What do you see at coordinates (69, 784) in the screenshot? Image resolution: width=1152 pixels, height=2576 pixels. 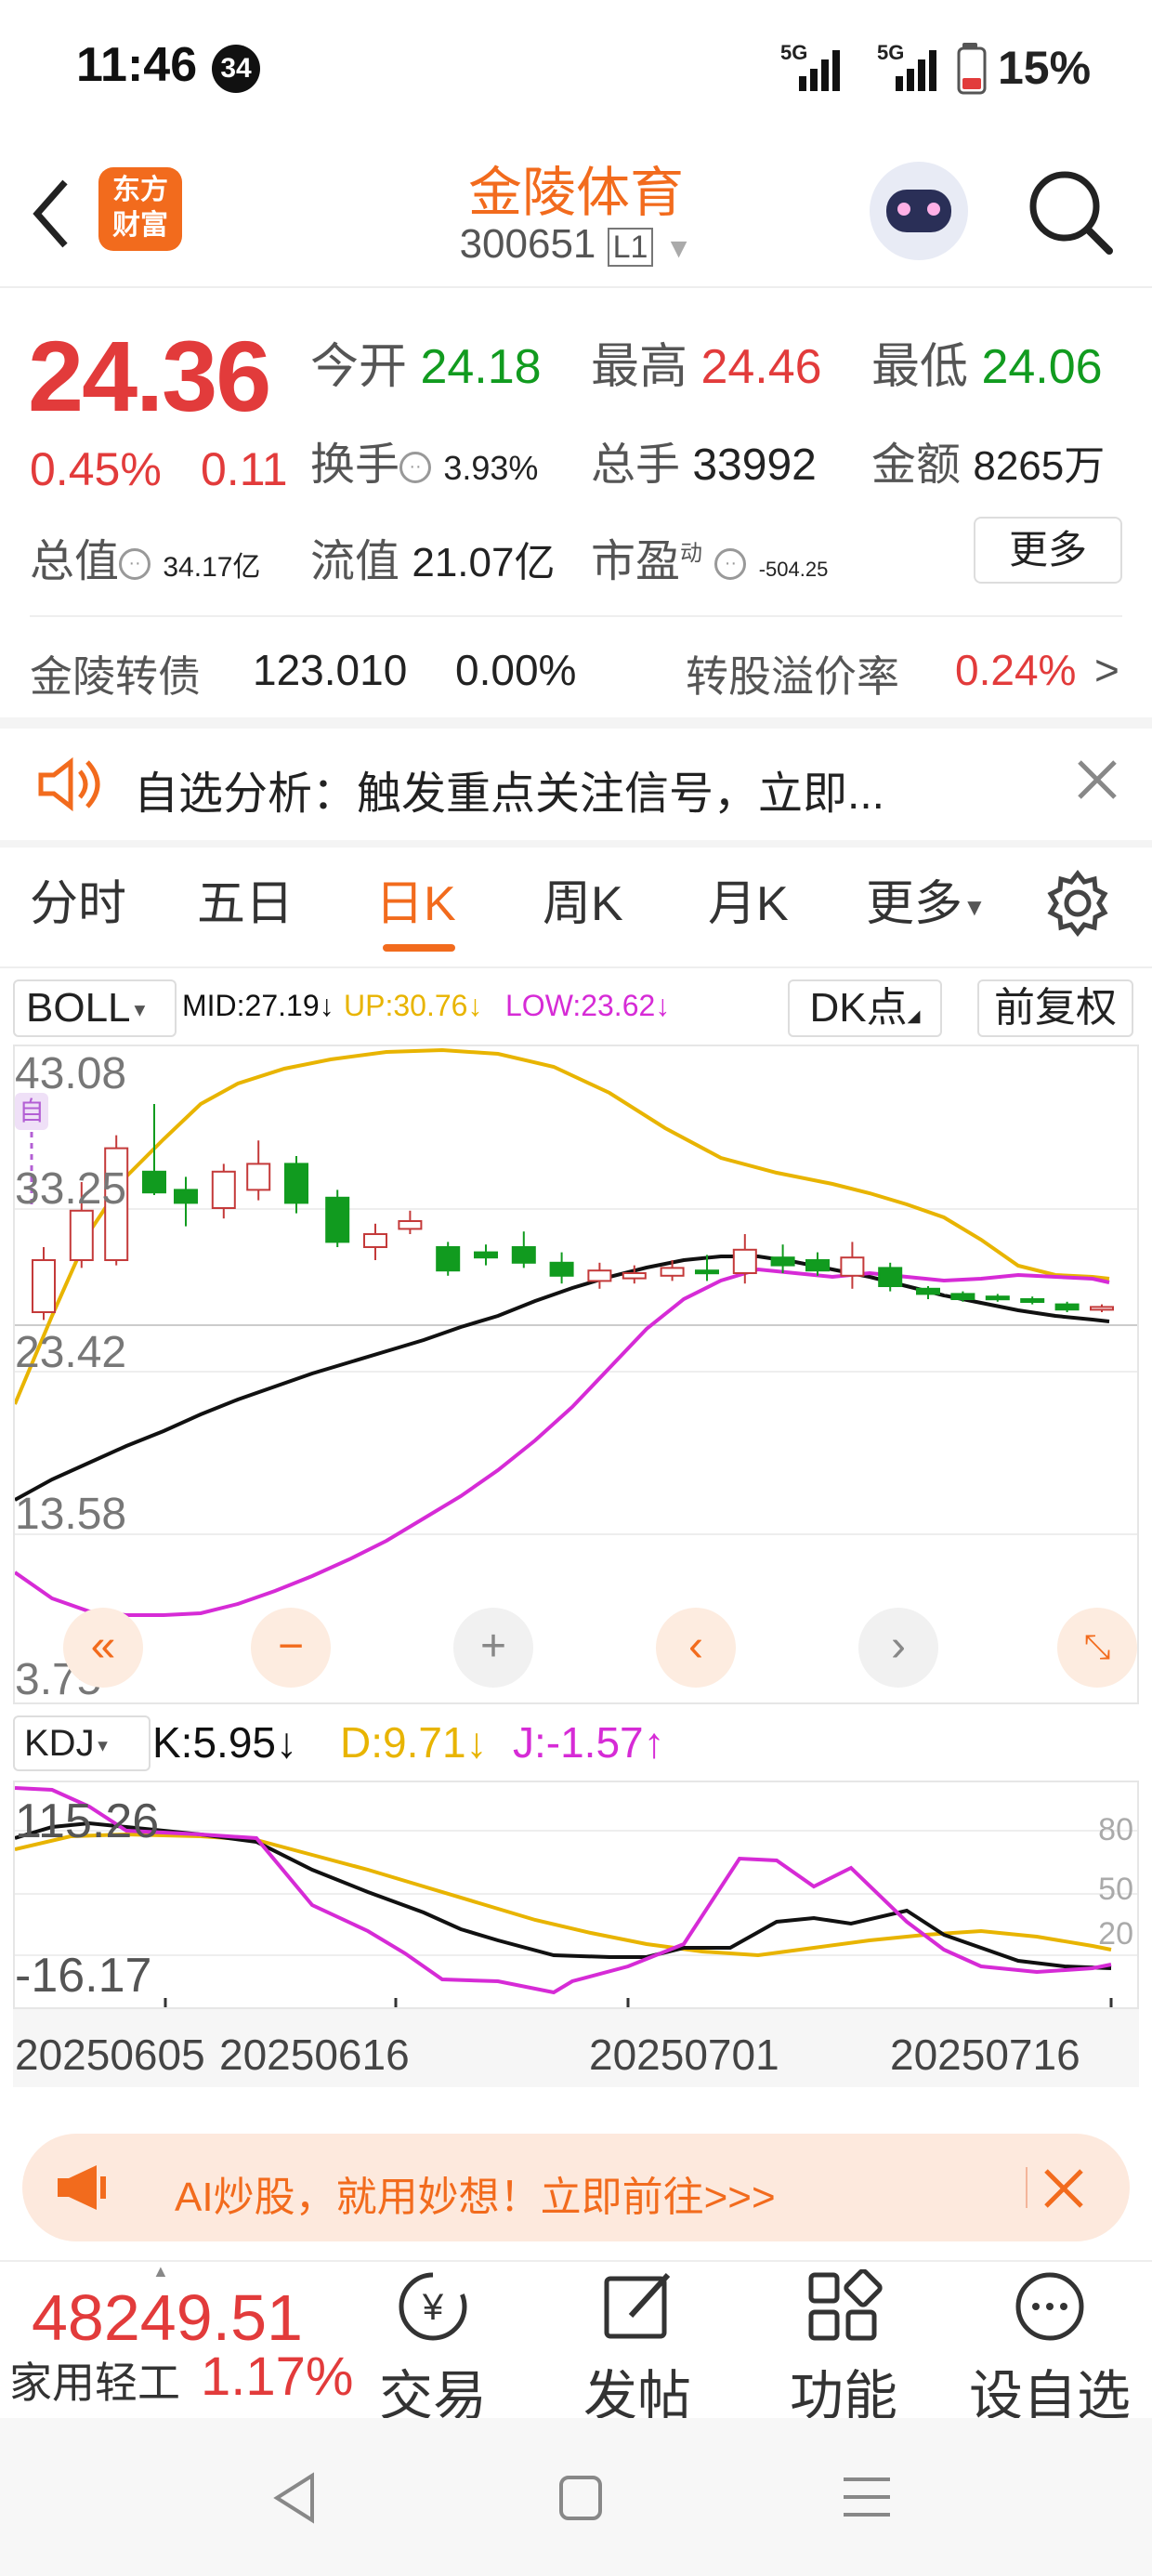 I see `speaker-icon` at bounding box center [69, 784].